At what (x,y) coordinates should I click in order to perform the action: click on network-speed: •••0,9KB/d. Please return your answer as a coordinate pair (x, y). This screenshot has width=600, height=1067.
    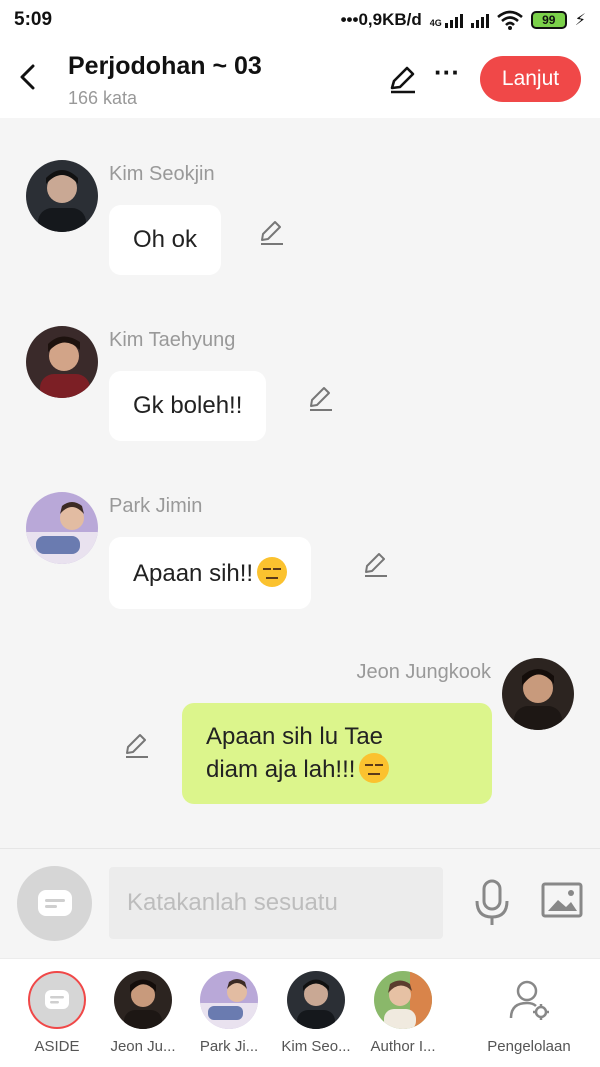
    Looking at the image, I should click on (381, 19).